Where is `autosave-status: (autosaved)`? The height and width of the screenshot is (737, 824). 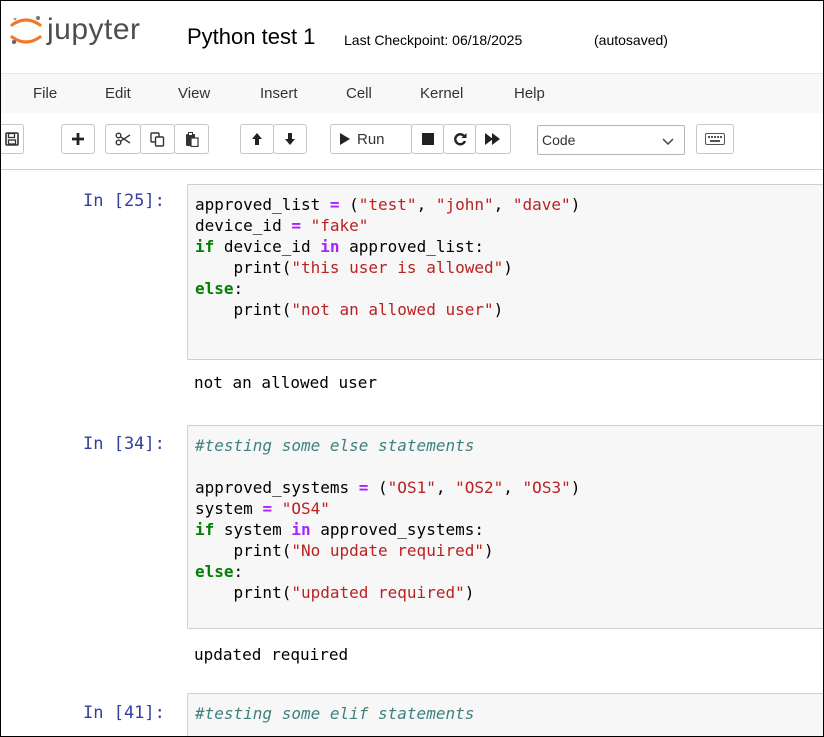
autosave-status: (autosaved) is located at coordinates (631, 40).